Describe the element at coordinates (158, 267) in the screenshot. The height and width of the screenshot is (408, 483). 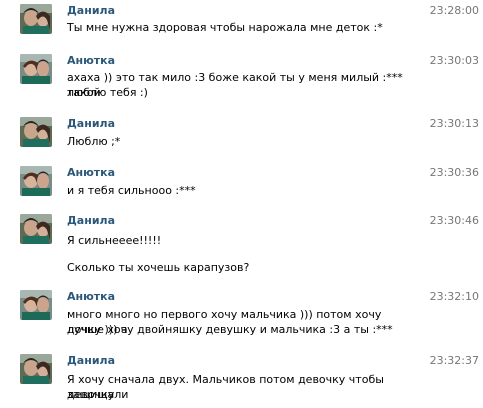
I see `message-text-line: Сколько ты хочешь карапузов?` at that location.